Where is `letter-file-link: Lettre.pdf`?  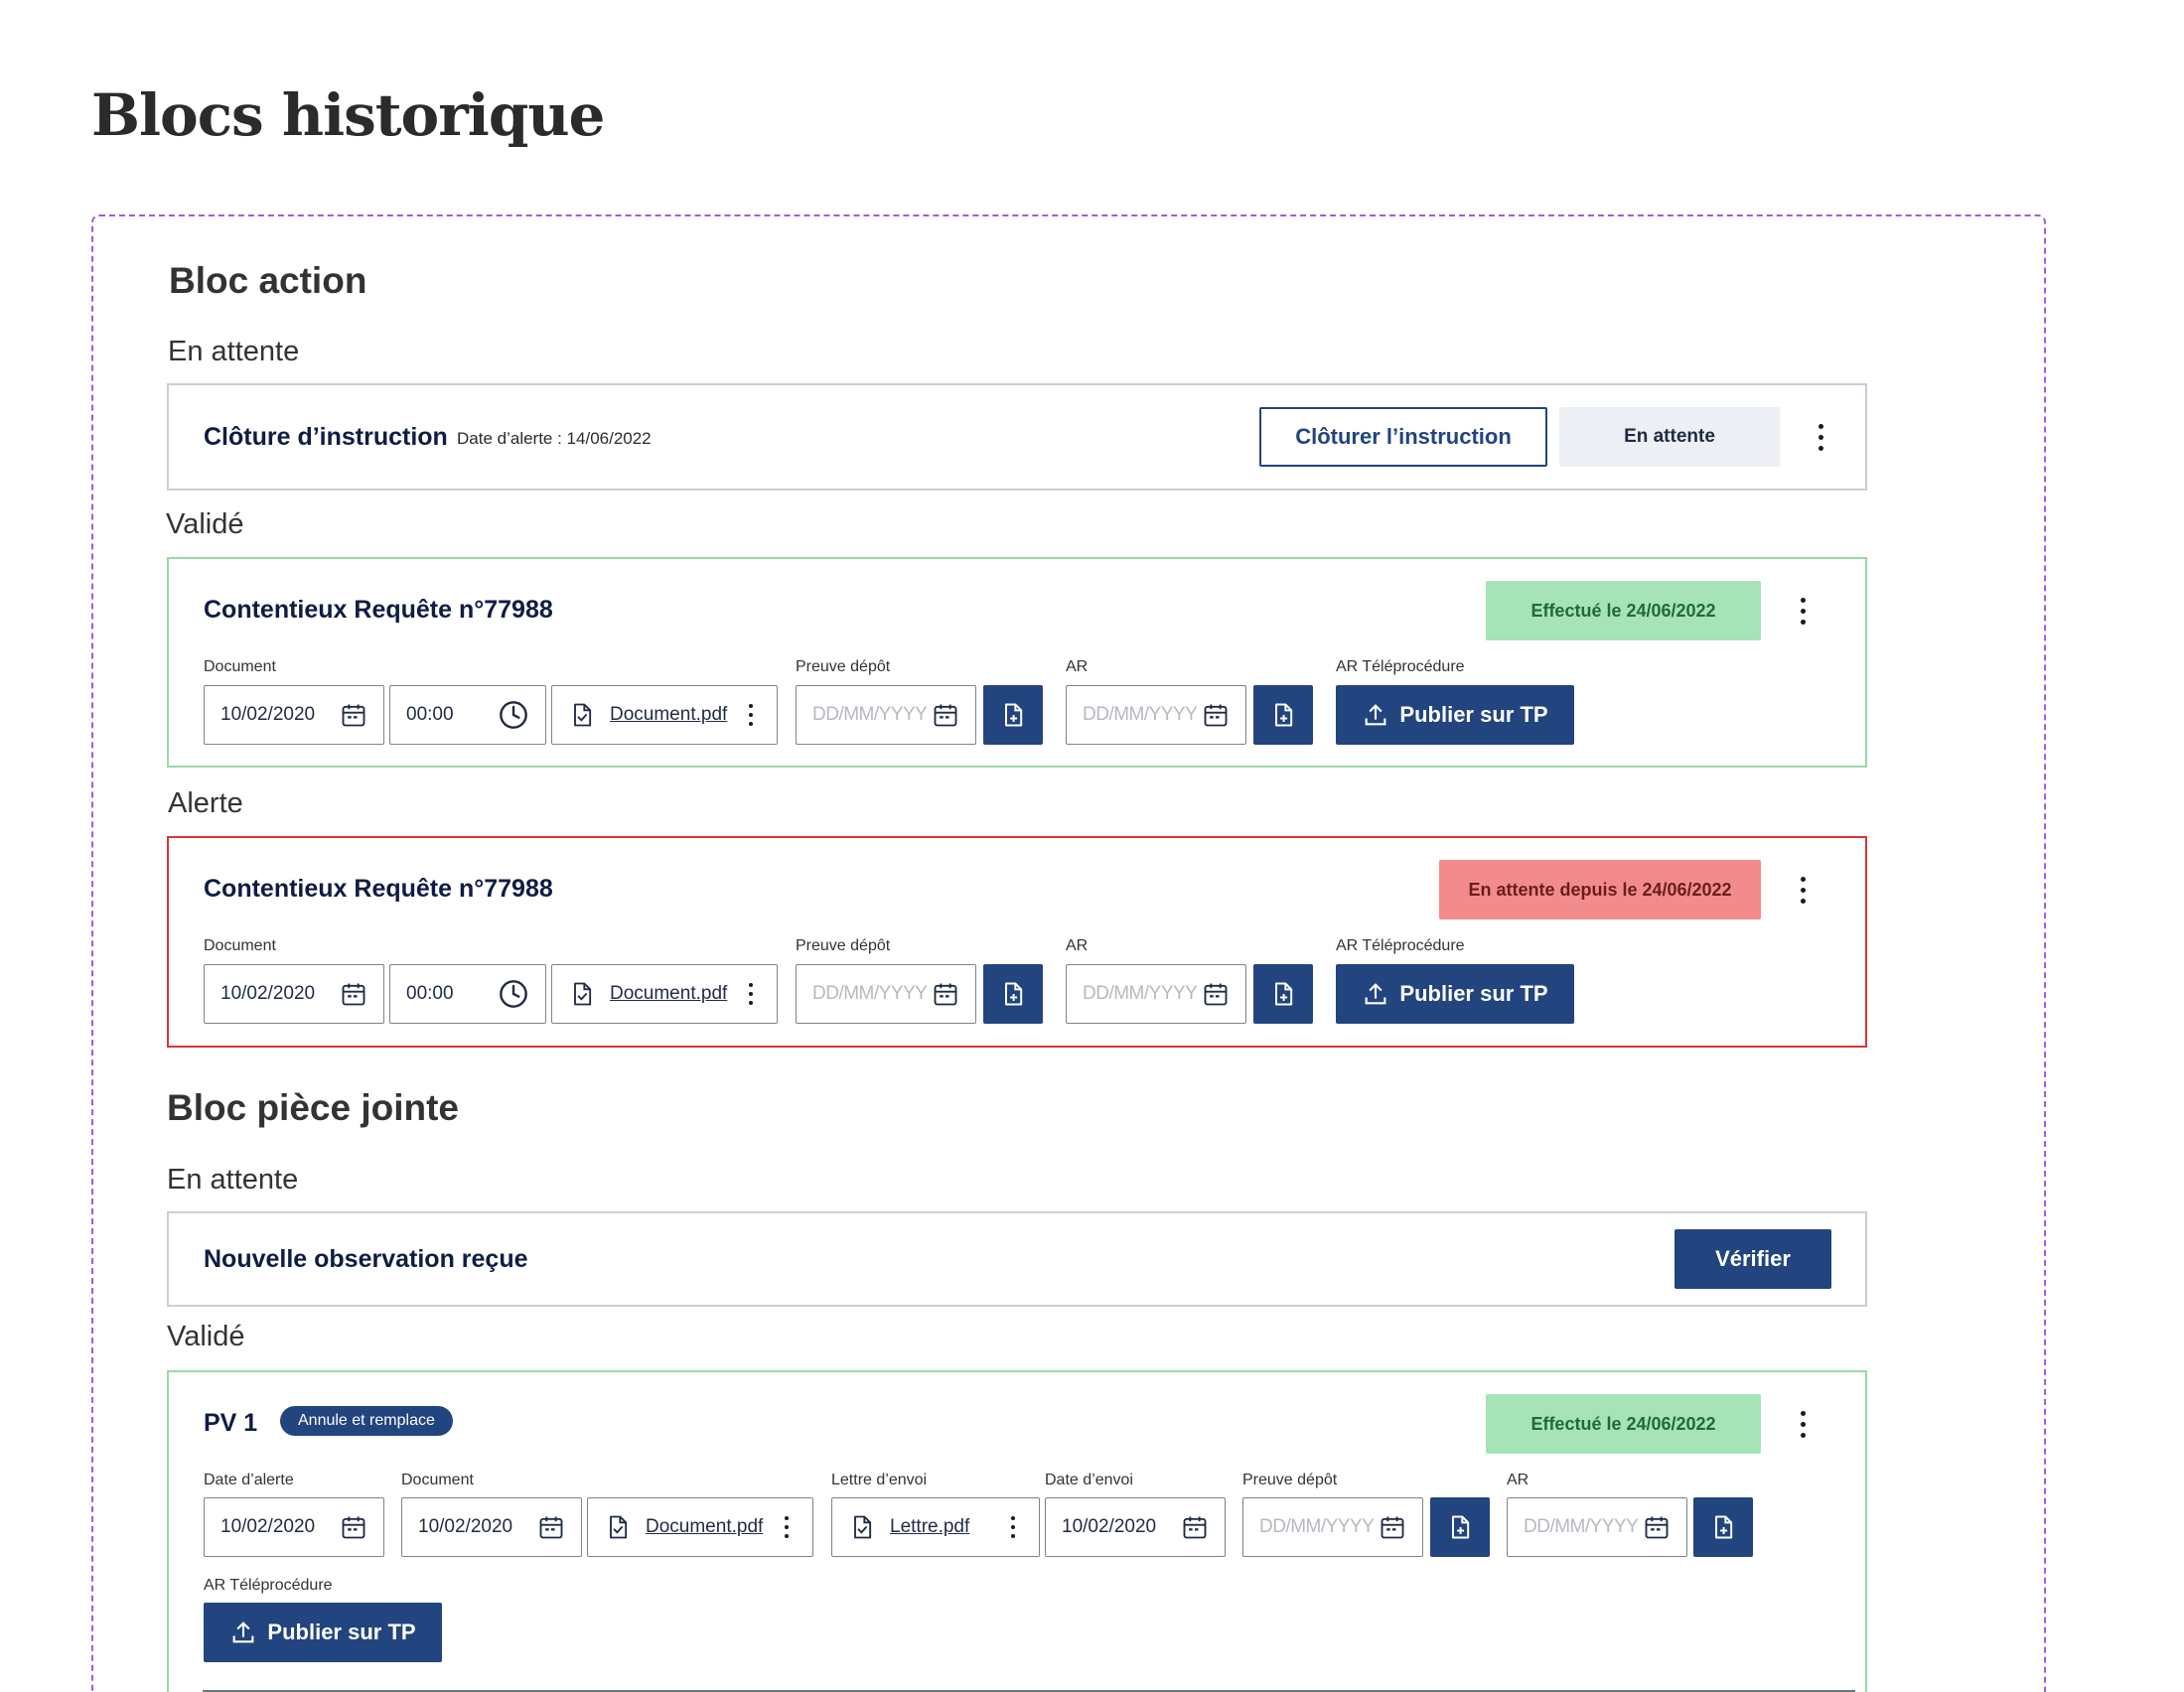 letter-file-link: Lettre.pdf is located at coordinates (946, 1527).